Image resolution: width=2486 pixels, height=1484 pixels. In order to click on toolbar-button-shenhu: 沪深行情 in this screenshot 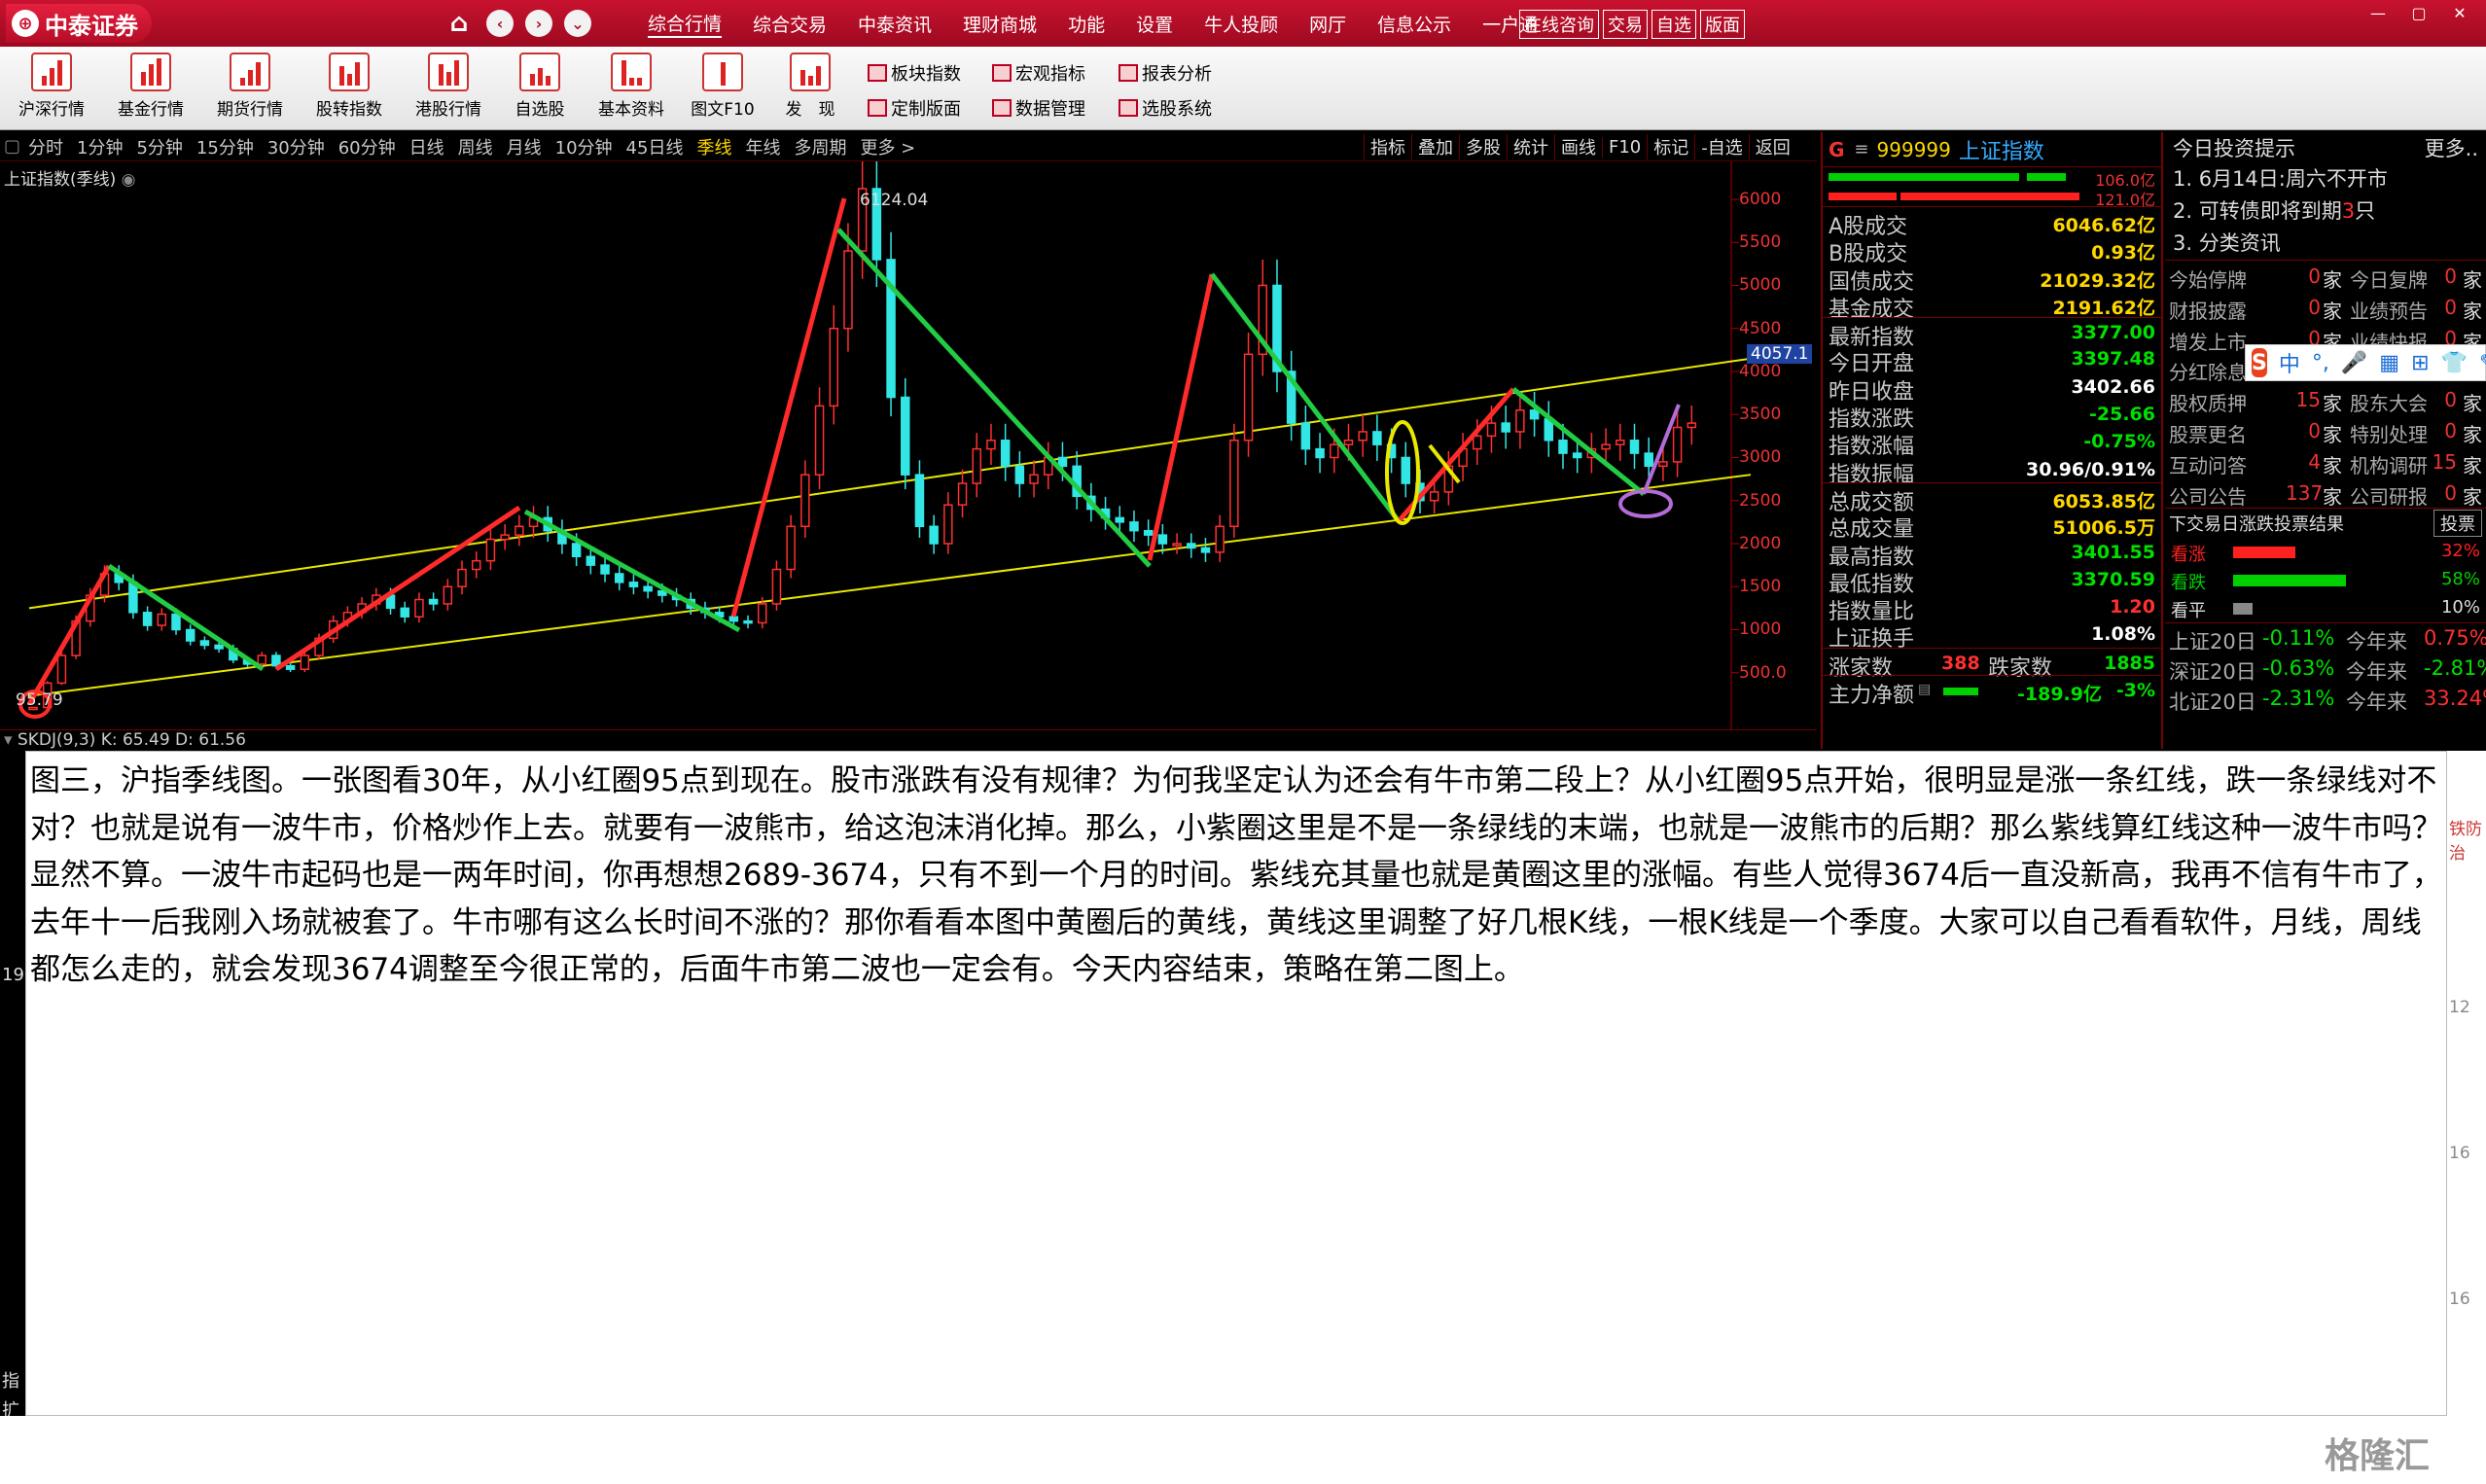, I will do `click(52, 90)`.